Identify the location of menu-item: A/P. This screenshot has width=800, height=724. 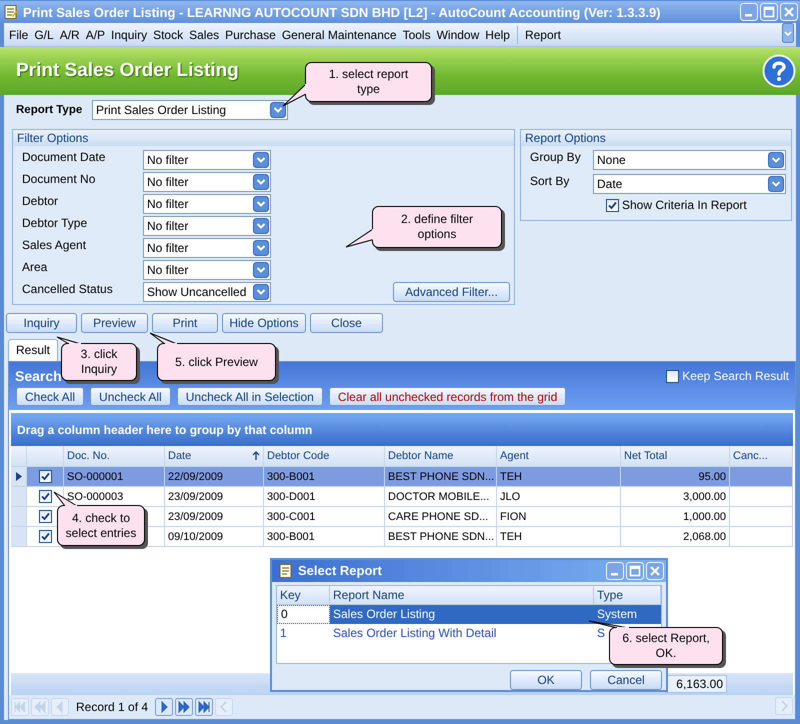
(95, 35).